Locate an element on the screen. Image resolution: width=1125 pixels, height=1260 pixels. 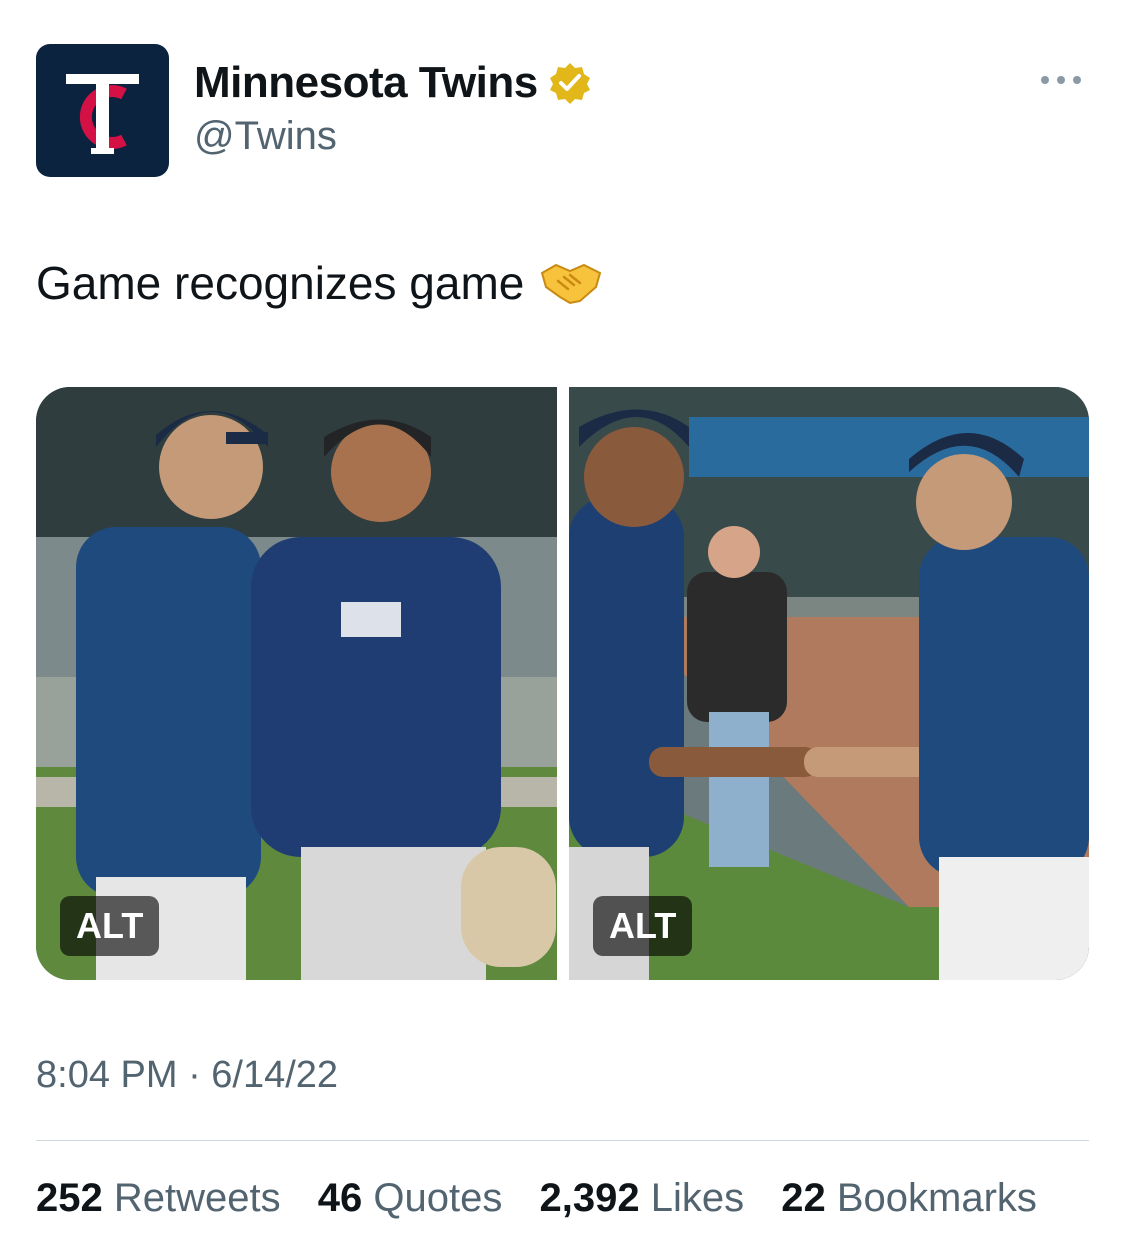
author-name-row: Minnesota Twins is located at coordinates (393, 83).